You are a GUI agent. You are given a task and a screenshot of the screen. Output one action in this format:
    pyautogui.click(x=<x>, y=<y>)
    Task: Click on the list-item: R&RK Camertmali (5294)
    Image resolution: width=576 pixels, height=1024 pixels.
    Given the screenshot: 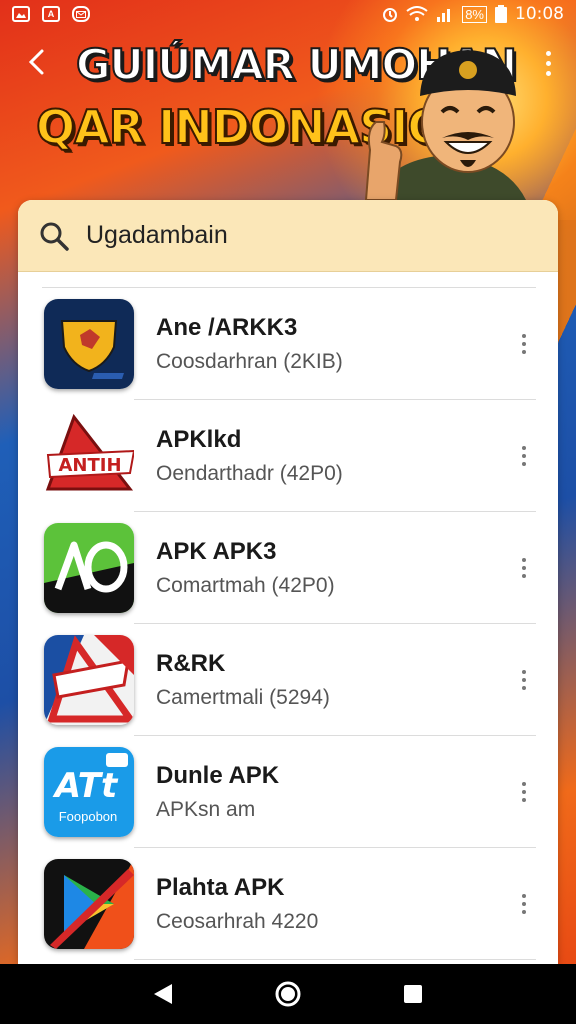 What is the action you would take?
    pyautogui.click(x=288, y=680)
    